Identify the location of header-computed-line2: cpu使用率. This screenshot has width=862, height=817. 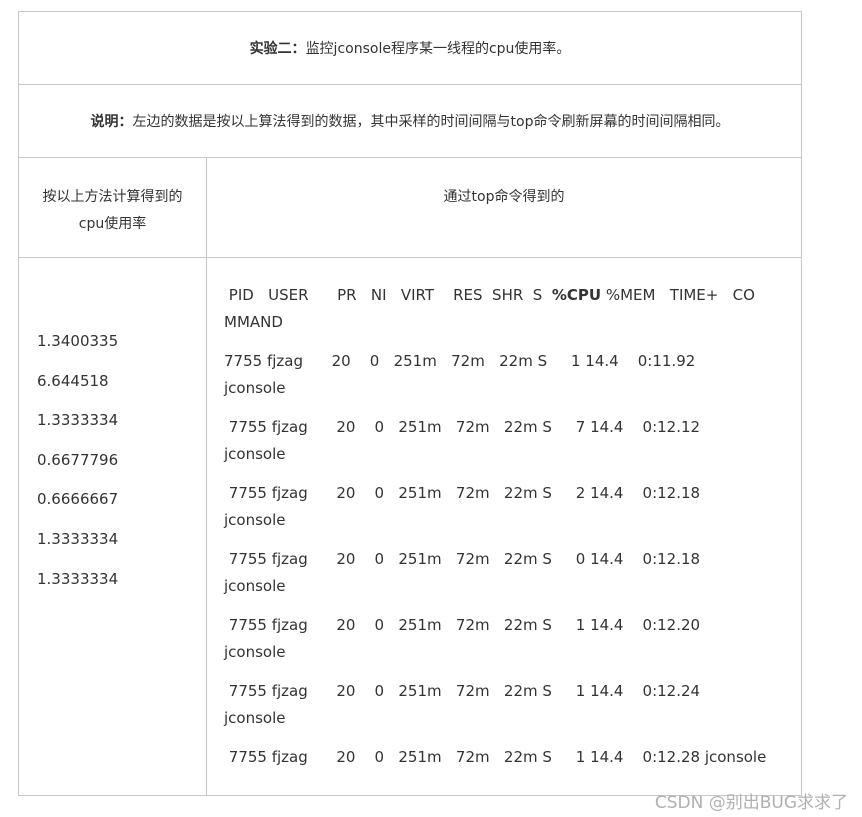
(112, 224).